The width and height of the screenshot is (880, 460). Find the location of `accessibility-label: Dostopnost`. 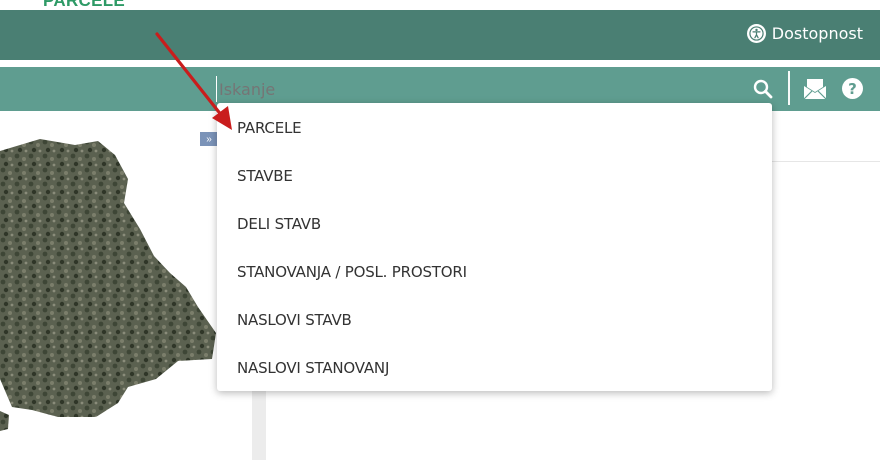

accessibility-label: Dostopnost is located at coordinates (817, 33).